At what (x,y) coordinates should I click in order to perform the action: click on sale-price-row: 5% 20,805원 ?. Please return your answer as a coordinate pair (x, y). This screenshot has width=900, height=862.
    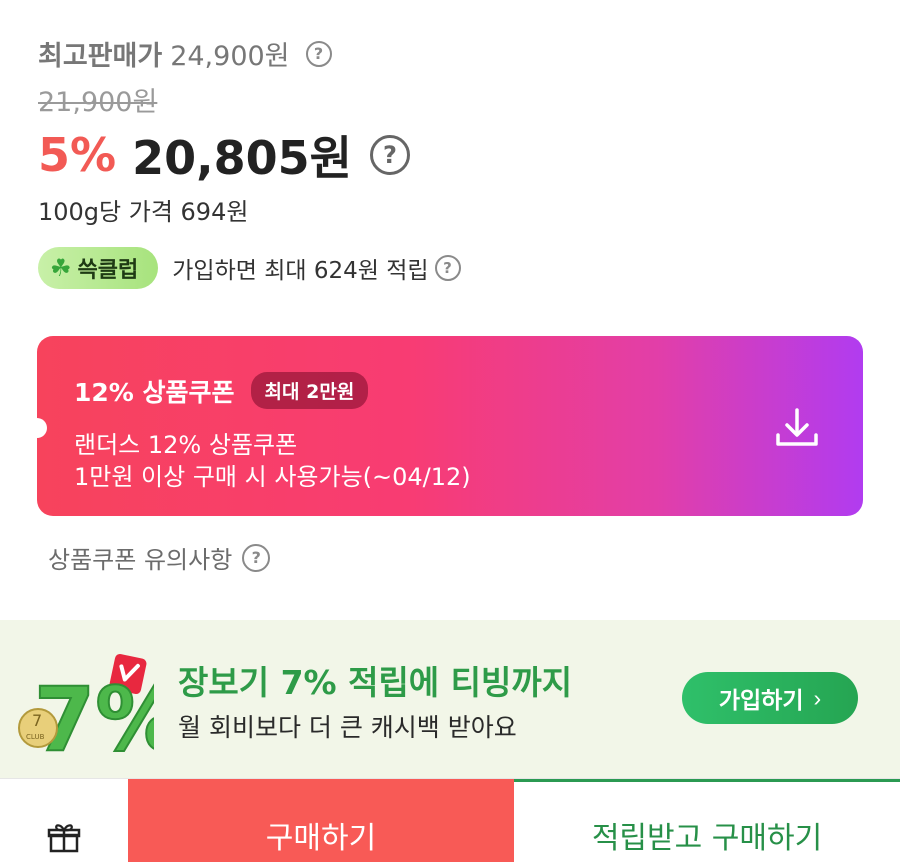
    Looking at the image, I should click on (224, 155).